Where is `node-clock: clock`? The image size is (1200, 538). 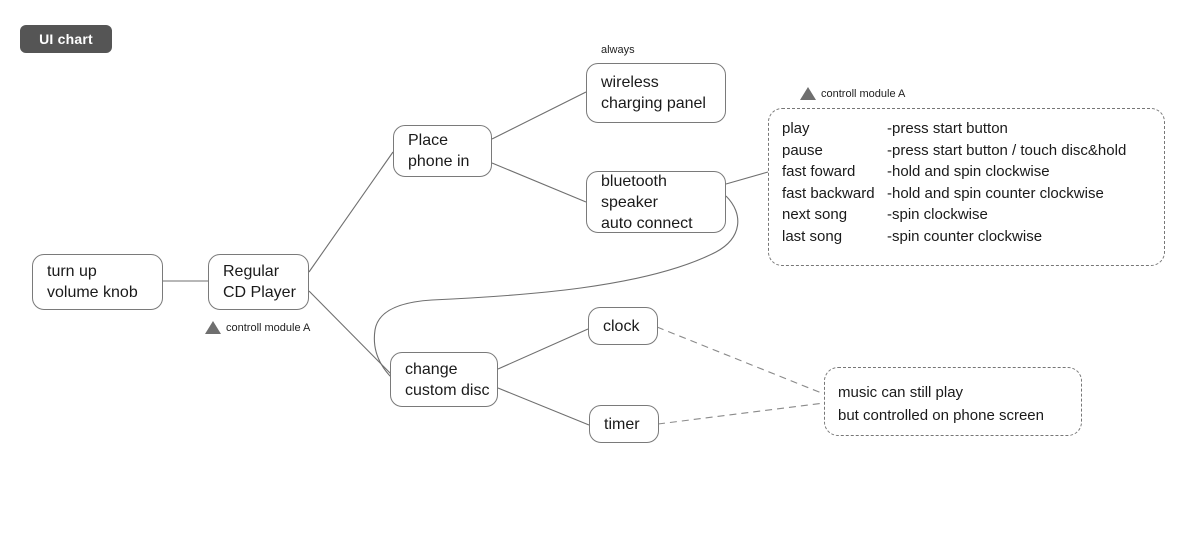
node-clock: clock is located at coordinates (623, 326).